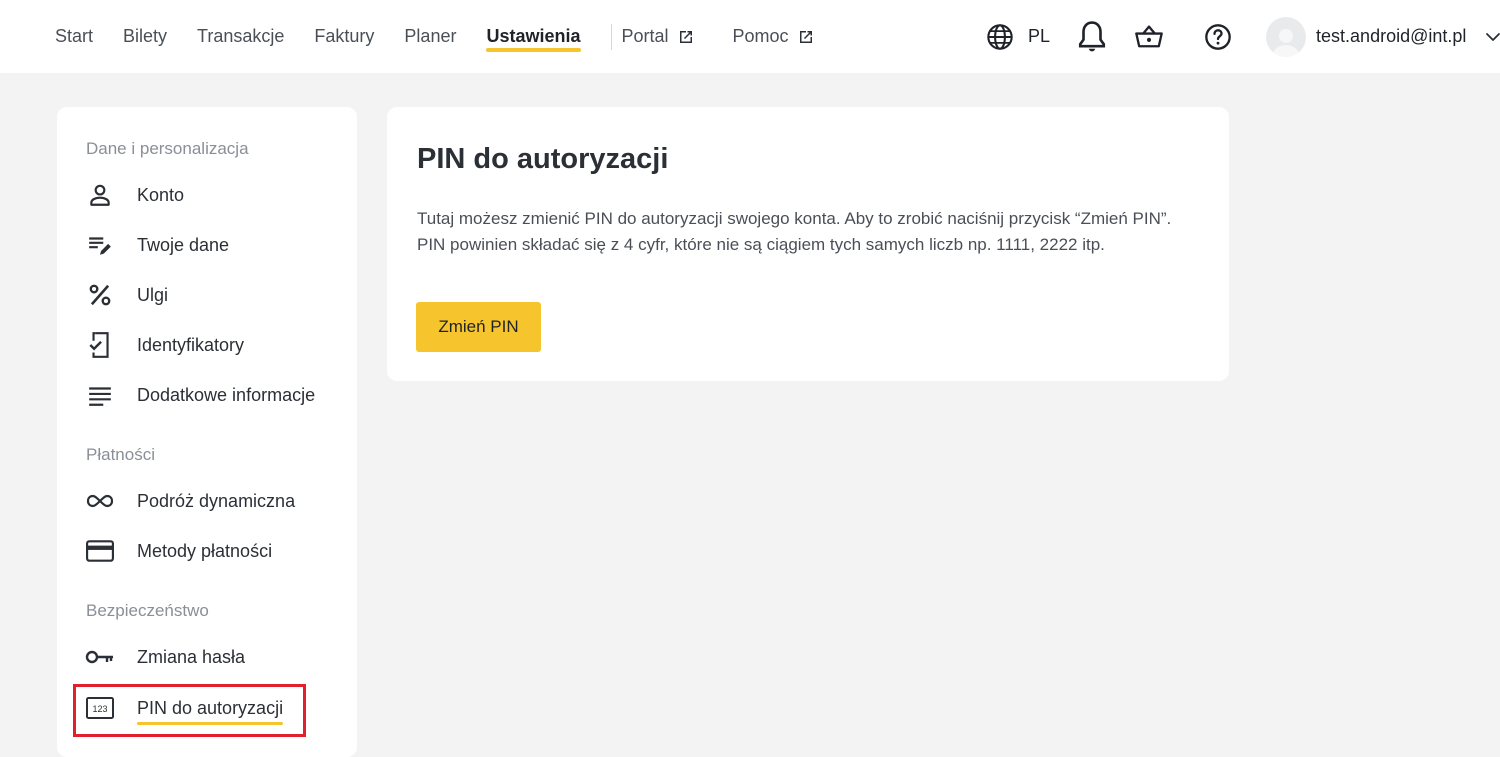 This screenshot has height=757, width=1500. I want to click on user-menu: test.android@int.pl, so click(1366, 36).